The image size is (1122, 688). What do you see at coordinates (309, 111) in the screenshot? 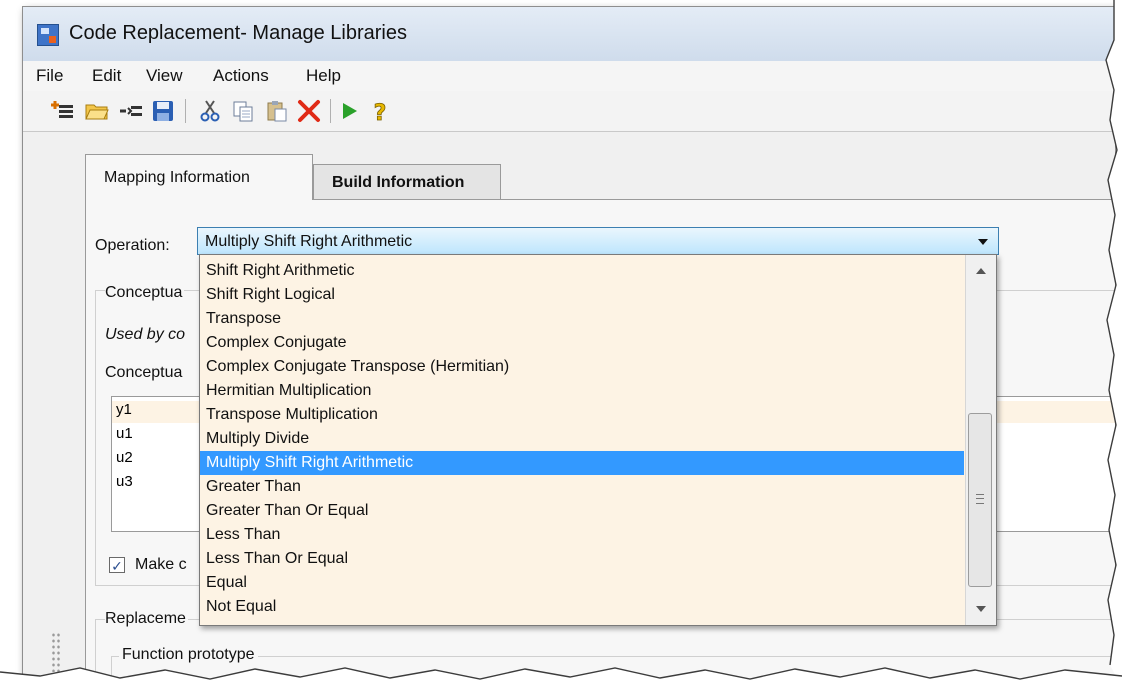
I see `delete-icon` at bounding box center [309, 111].